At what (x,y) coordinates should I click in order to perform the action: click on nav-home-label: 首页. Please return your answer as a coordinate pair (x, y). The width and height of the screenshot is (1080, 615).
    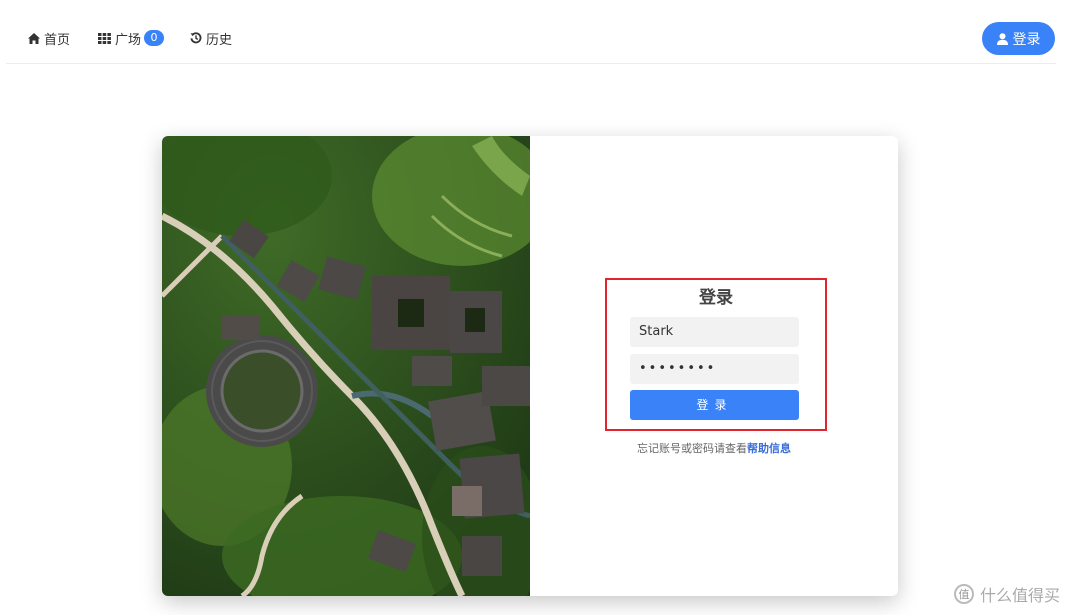
    Looking at the image, I should click on (57, 40).